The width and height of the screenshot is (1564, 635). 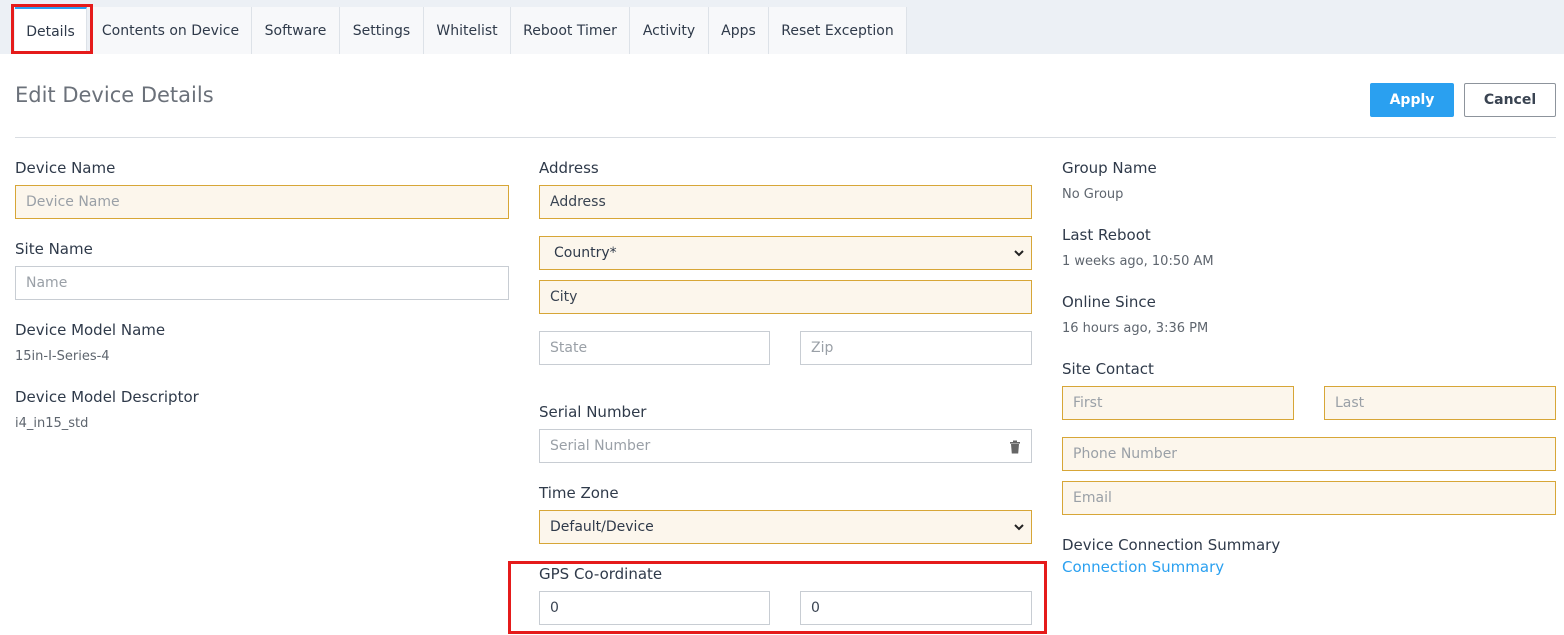 I want to click on device-name-input: Device Name, so click(x=262, y=202).